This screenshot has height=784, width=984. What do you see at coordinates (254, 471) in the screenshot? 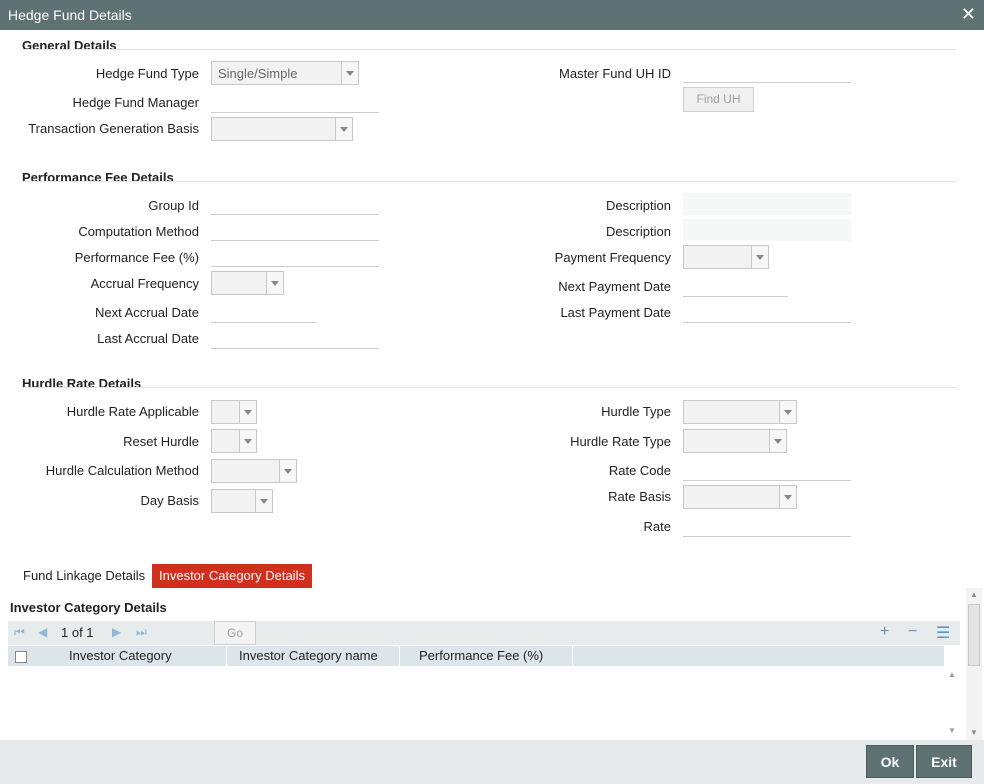
I see `hurdle-calculation-method-select` at bounding box center [254, 471].